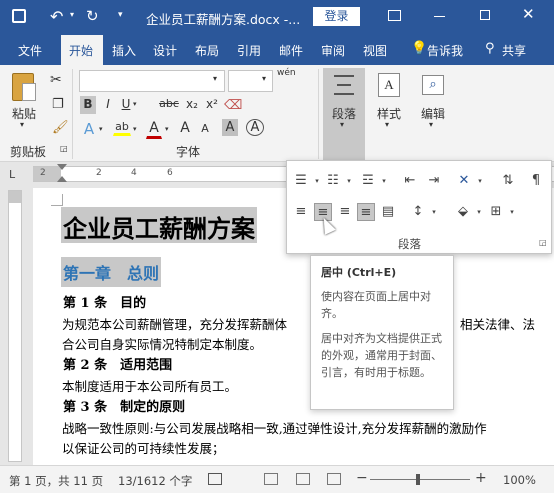 Image resolution: width=554 pixels, height=493 pixels. Describe the element at coordinates (124, 50) in the screenshot. I see `tab-insert: 插入` at that location.